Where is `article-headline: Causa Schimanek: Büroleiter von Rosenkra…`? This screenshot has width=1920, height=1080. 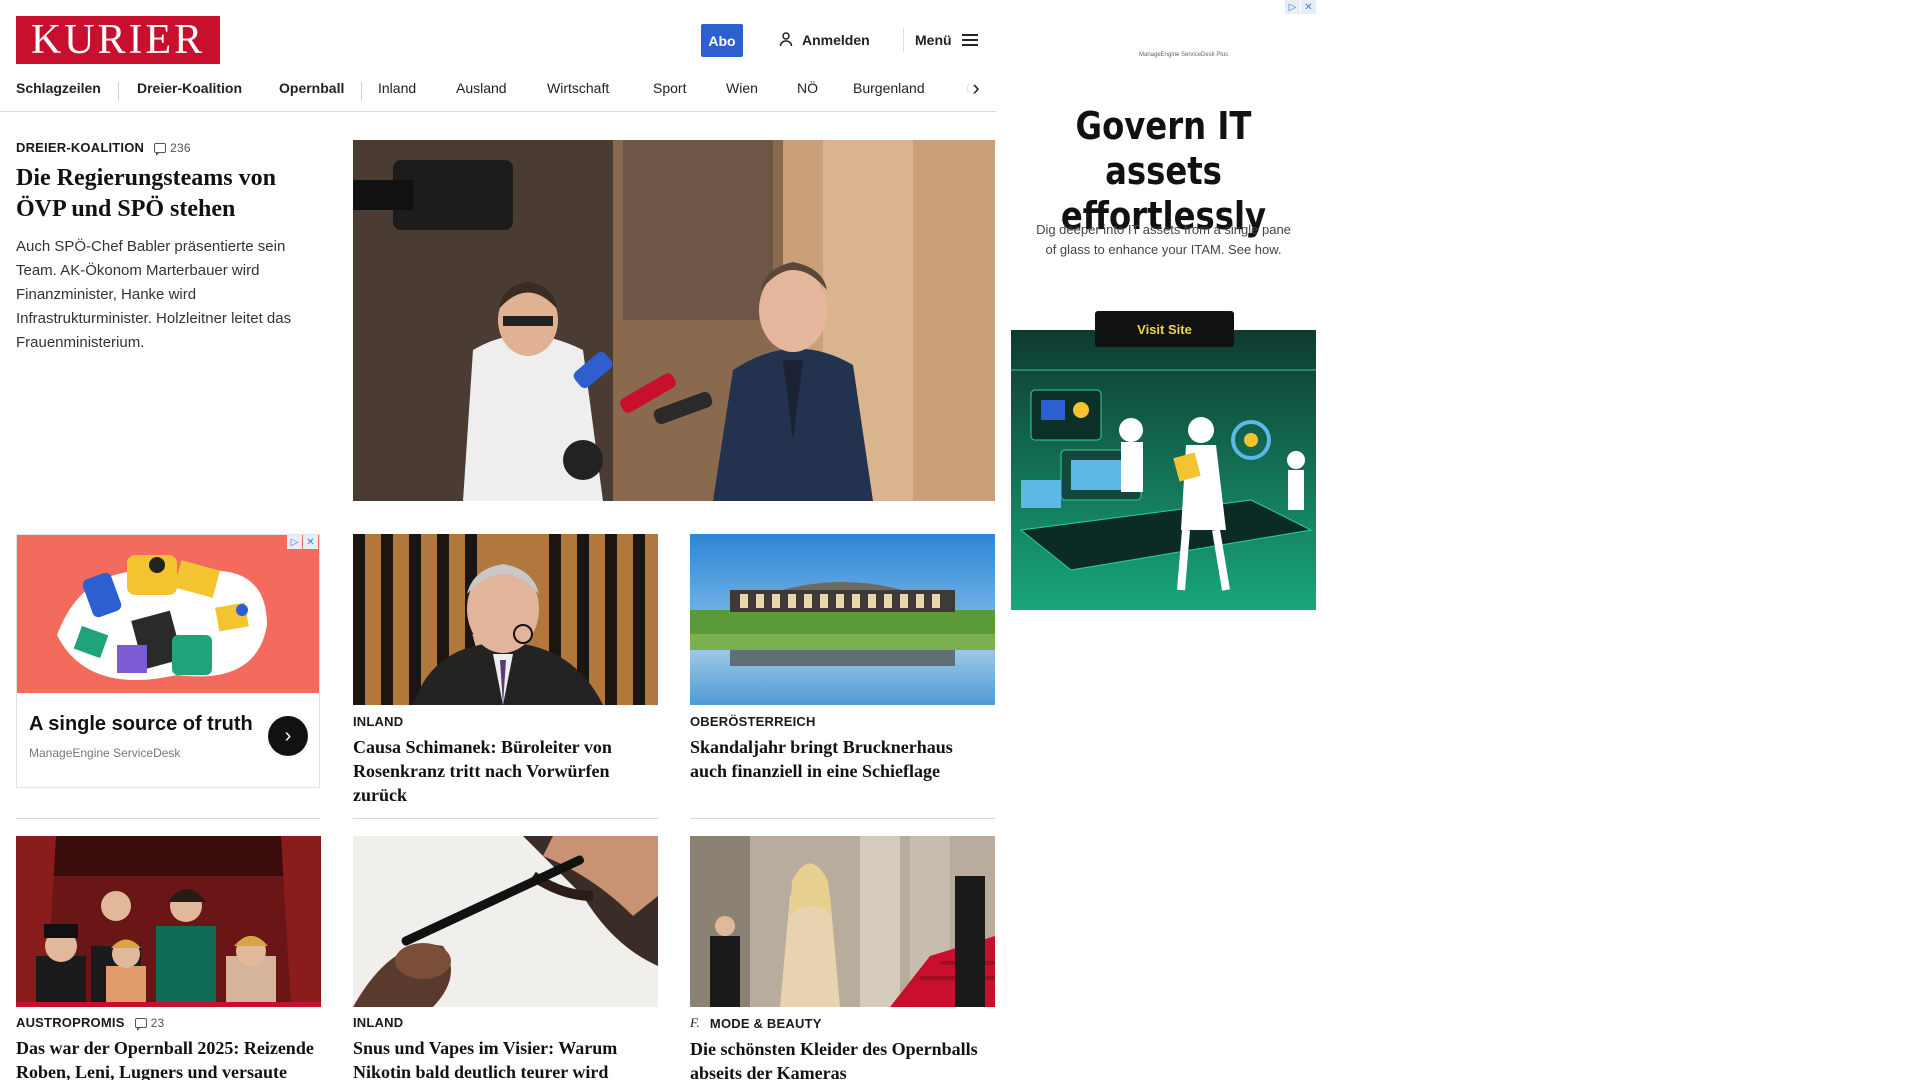 article-headline: Causa Schimanek: Büroleiter von Rosenkra… is located at coordinates (504, 771).